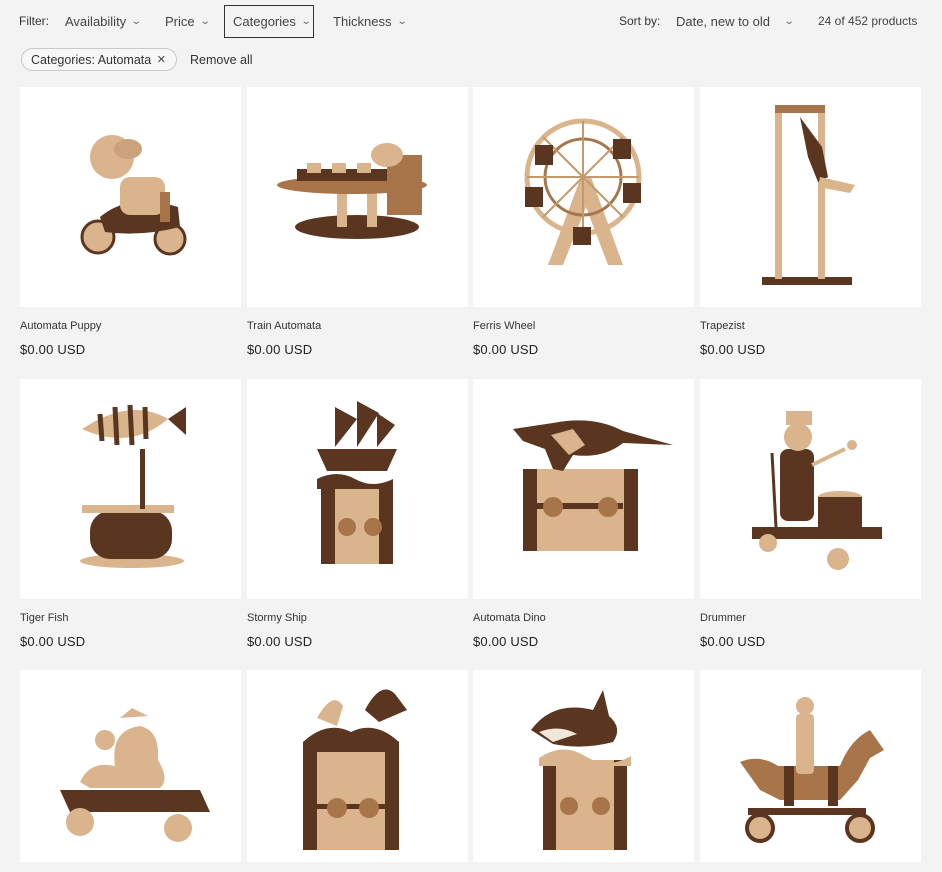 The image size is (942, 872). I want to click on product-title: Trapezist, so click(722, 326).